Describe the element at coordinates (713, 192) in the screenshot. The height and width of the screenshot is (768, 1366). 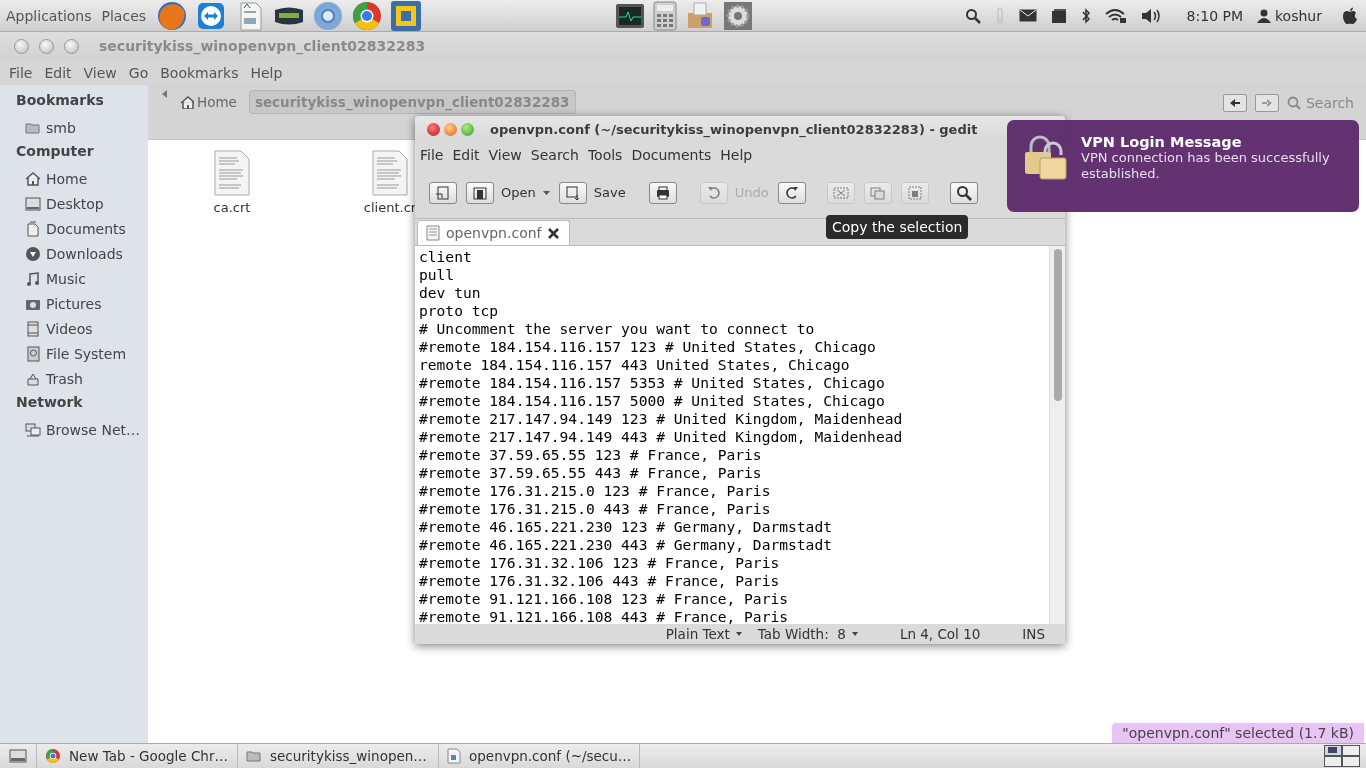
I see `undo-arrow-icon` at that location.